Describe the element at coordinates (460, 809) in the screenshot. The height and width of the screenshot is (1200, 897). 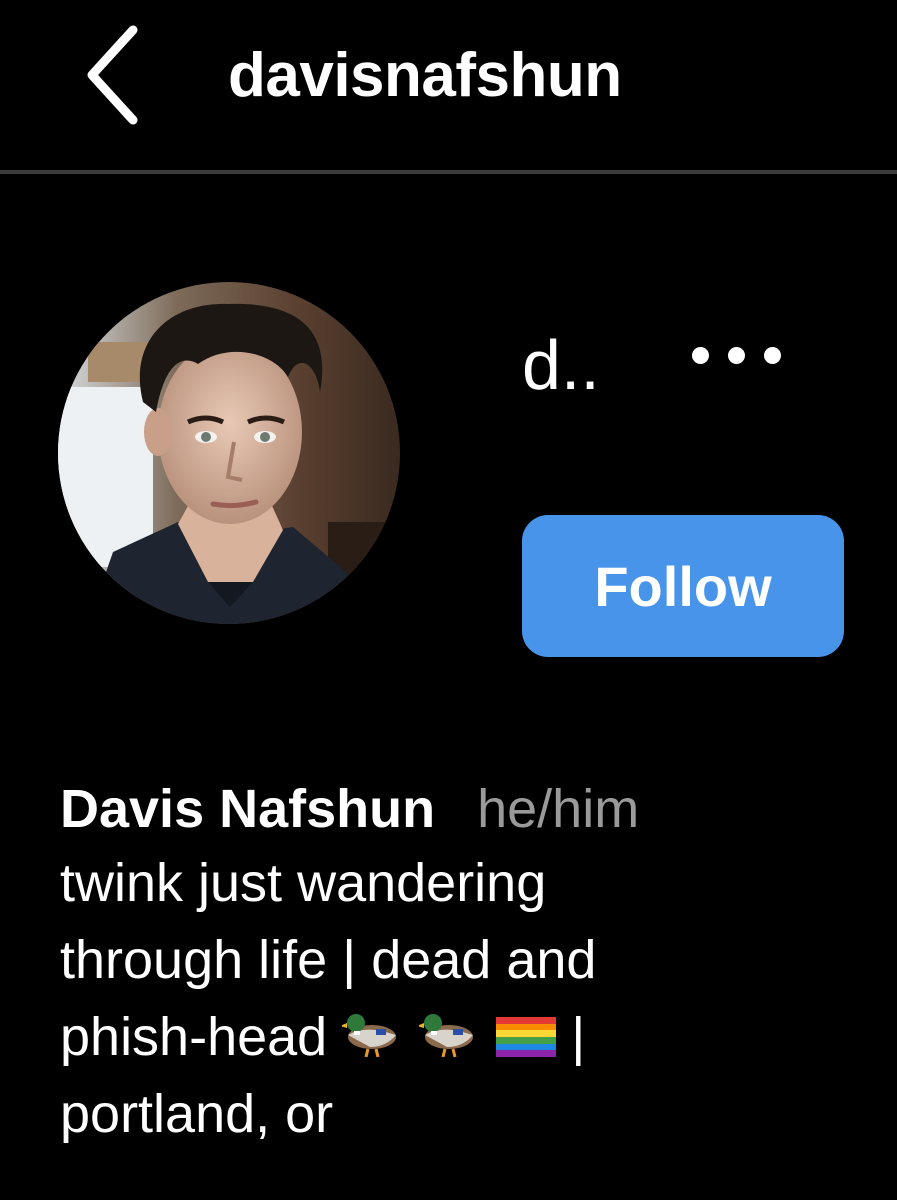
I see `name-row: Davis Nafshun he/him` at that location.